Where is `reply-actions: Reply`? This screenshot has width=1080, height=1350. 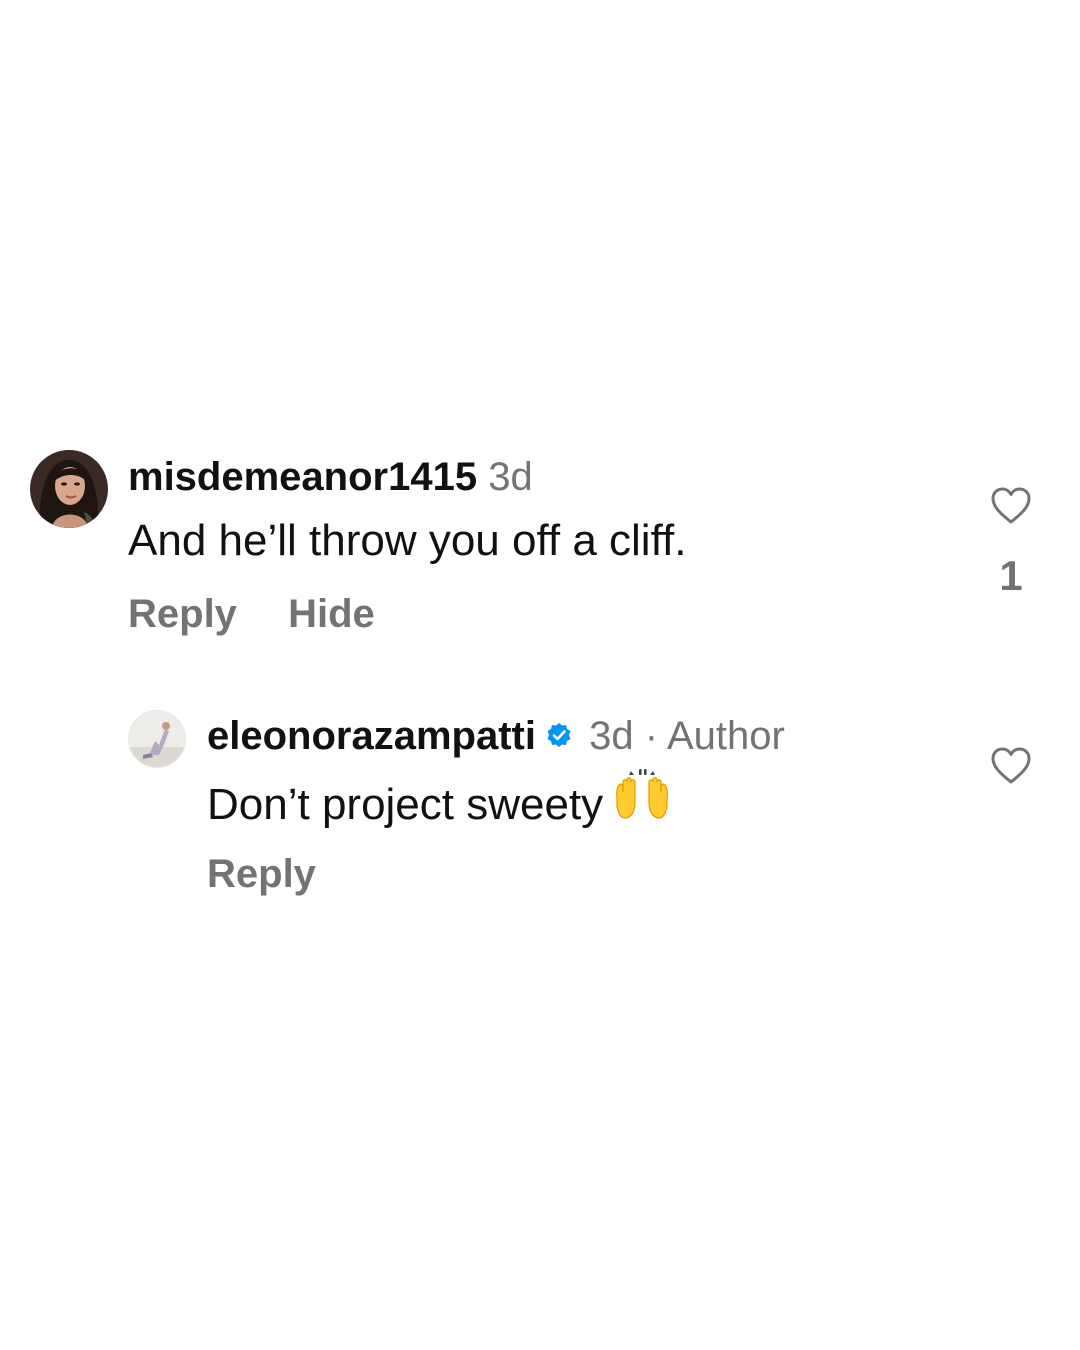 reply-actions: Reply is located at coordinates (281, 874).